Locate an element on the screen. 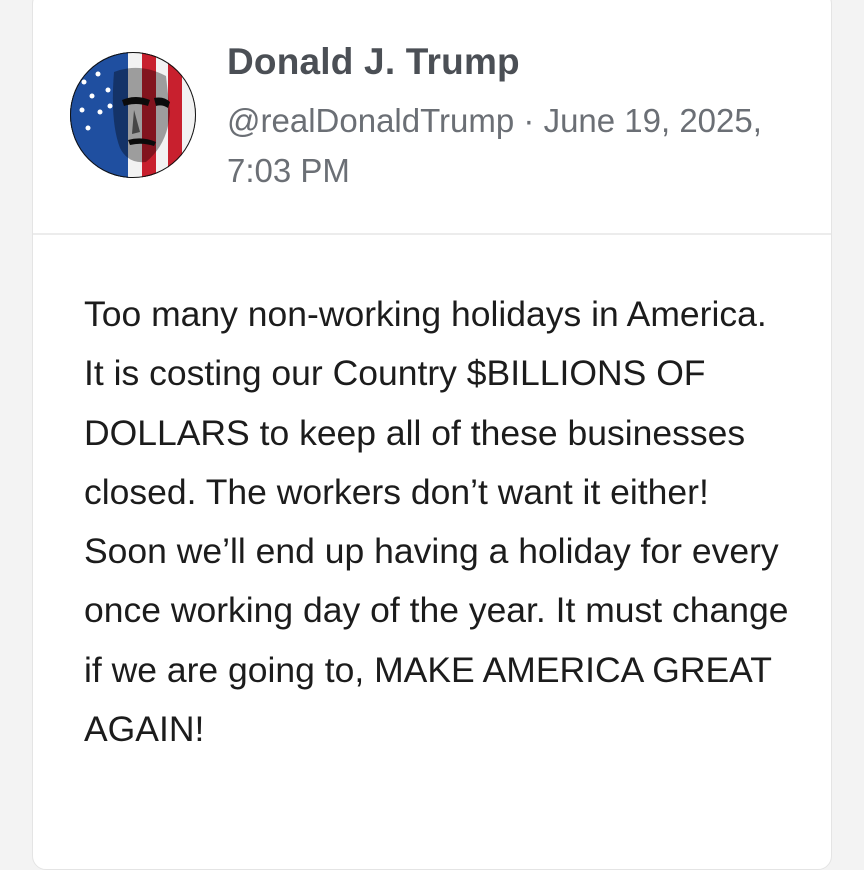 The image size is (864, 870). flag-portrait-icon is located at coordinates (133, 115).